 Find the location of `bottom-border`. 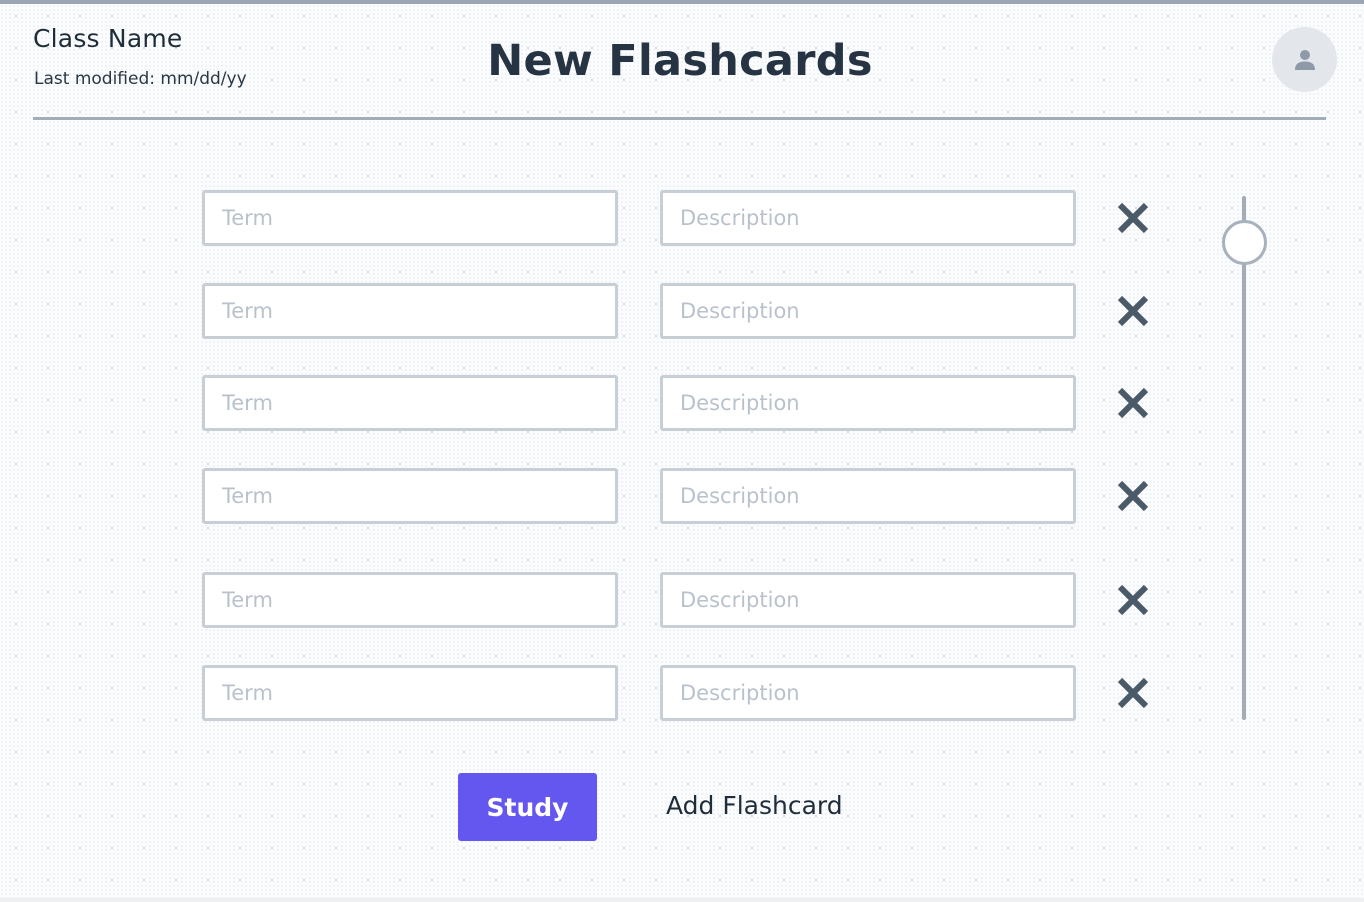

bottom-border is located at coordinates (682, 900).